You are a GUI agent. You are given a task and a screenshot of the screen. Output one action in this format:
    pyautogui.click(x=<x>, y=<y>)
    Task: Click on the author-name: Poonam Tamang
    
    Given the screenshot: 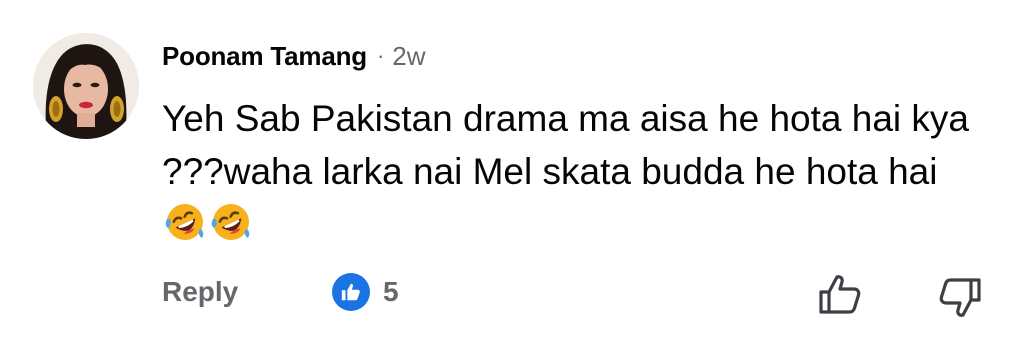 What is the action you would take?
    pyautogui.click(x=264, y=56)
    